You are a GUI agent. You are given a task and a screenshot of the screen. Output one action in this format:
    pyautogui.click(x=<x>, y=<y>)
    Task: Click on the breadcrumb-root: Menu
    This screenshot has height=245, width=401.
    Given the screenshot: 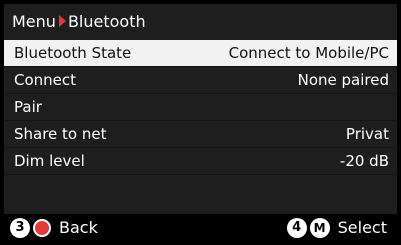 What is the action you would take?
    pyautogui.click(x=34, y=21)
    